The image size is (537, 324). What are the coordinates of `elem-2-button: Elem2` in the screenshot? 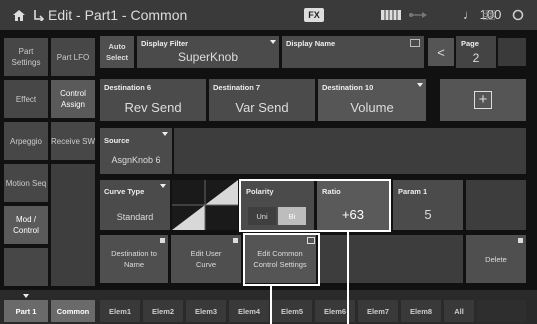 It's located at (163, 311).